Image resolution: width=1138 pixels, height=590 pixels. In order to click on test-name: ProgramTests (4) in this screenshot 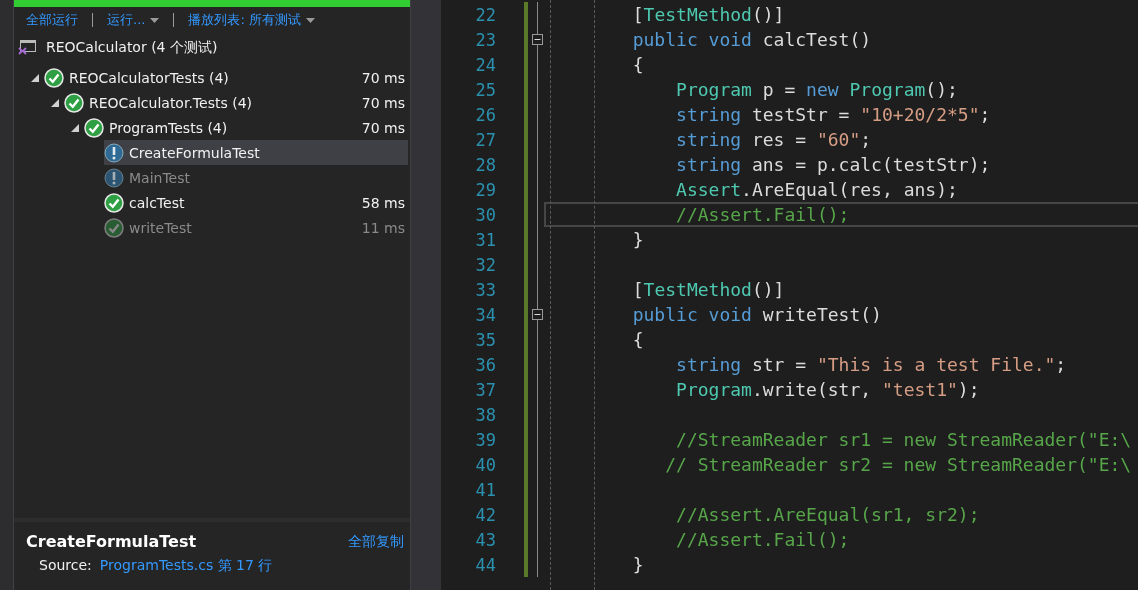, I will do `click(169, 127)`.